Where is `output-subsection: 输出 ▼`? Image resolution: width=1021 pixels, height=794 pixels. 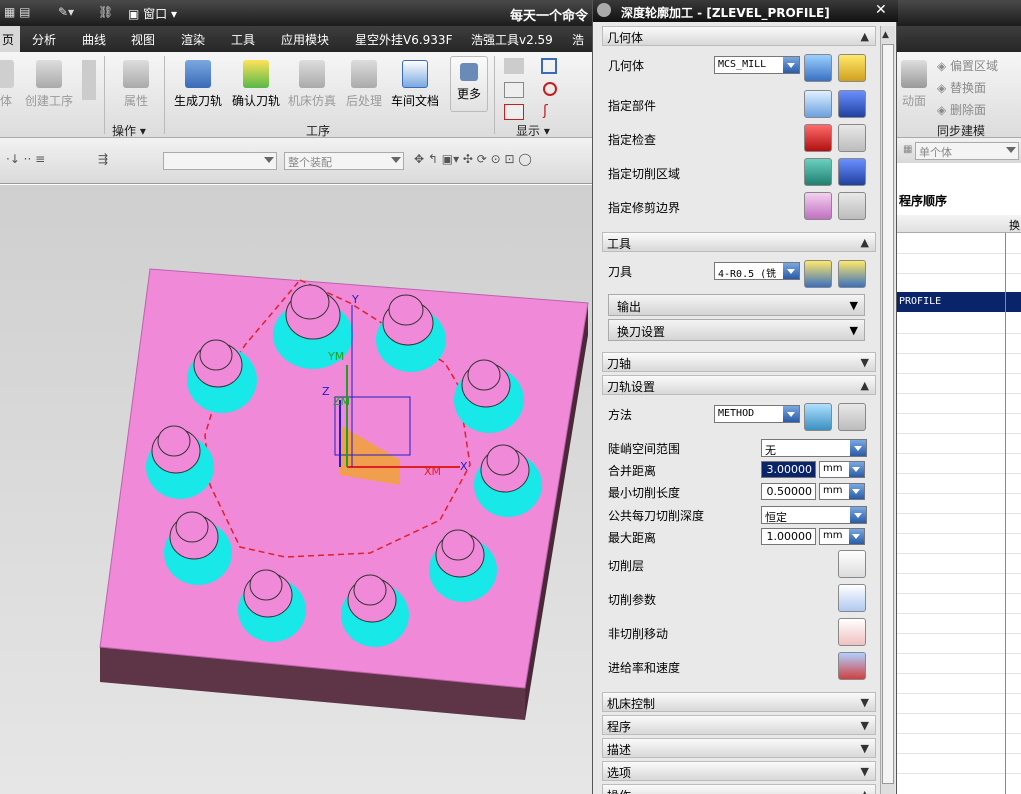
output-subsection: 输出 ▼ is located at coordinates (736, 305).